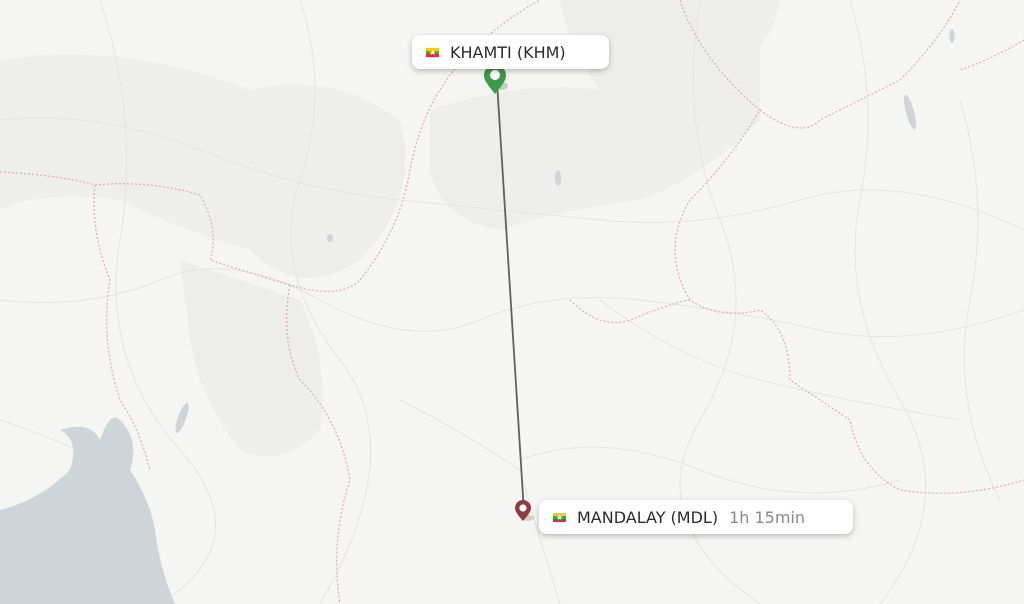  I want to click on destination-airport-label: ★ MANDALAY (MDL) 1h 15min, so click(696, 517).